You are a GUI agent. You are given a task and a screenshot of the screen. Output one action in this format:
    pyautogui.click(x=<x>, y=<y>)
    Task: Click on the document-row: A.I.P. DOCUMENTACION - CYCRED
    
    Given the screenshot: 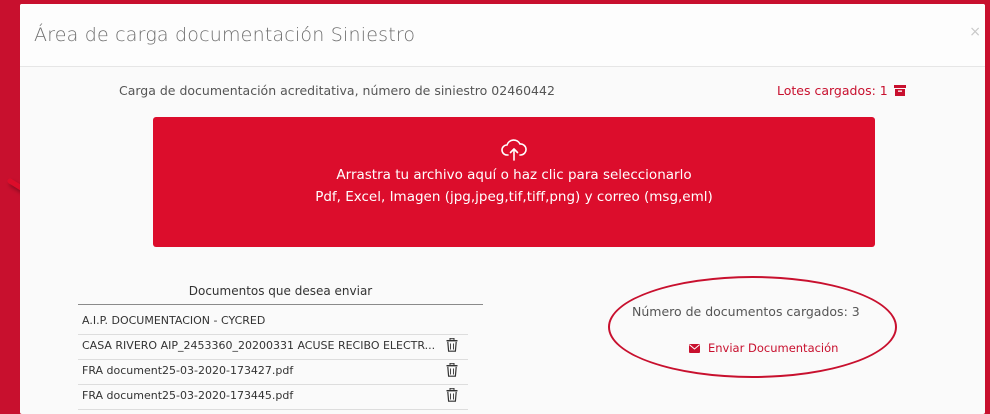 What is the action you would take?
    pyautogui.click(x=273, y=322)
    